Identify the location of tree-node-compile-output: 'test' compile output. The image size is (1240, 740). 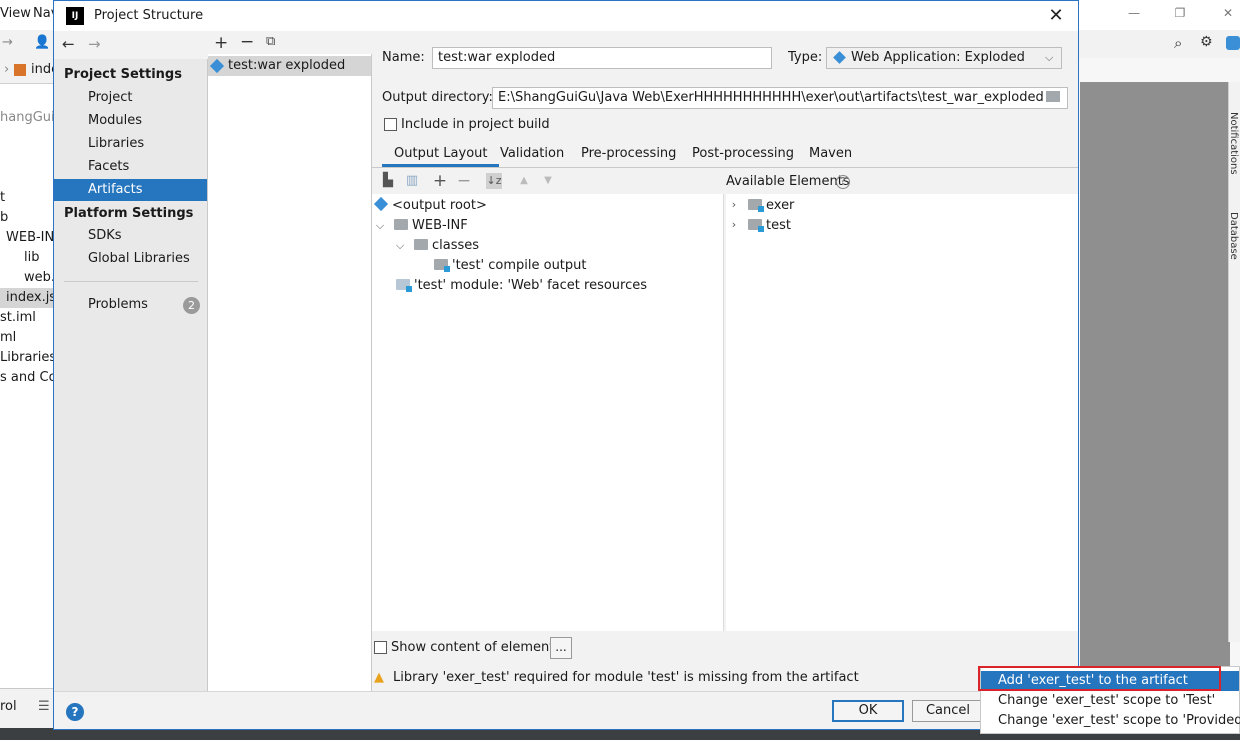
(510, 266).